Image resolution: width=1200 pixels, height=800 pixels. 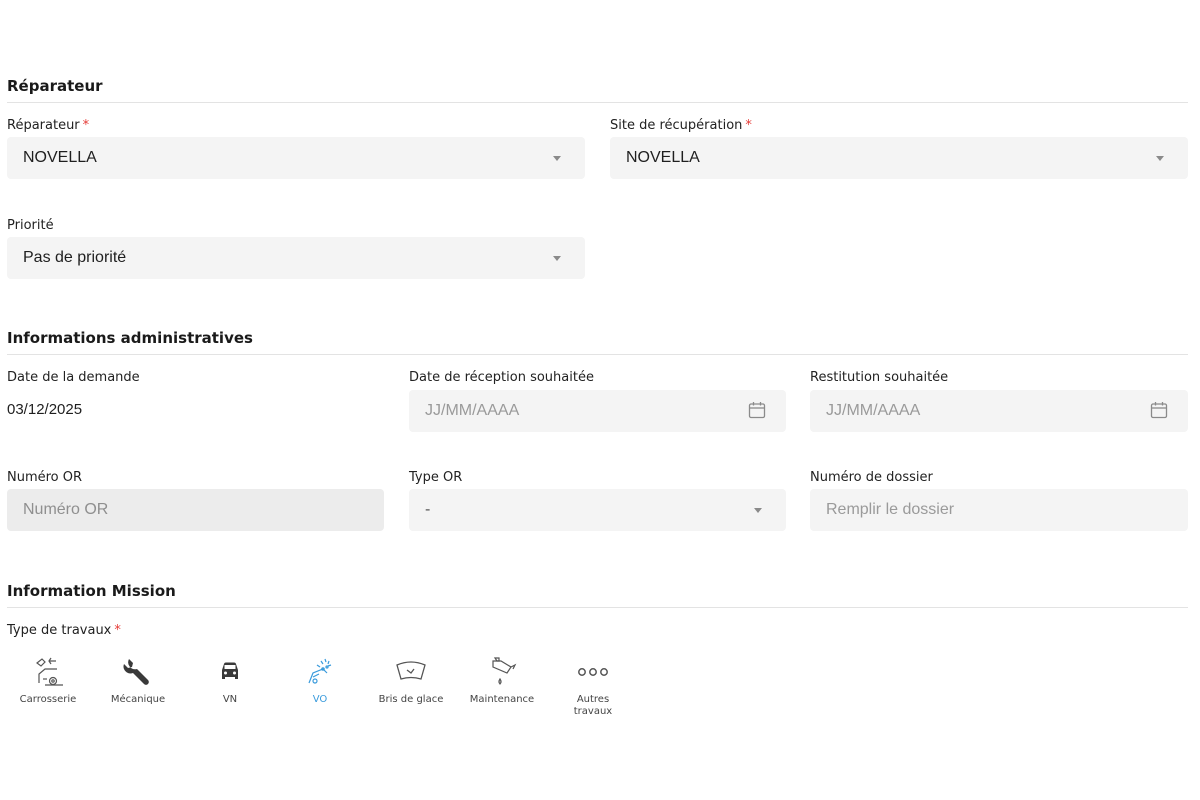 I want to click on work-type-mecanique: Mécanique, so click(x=138, y=679).